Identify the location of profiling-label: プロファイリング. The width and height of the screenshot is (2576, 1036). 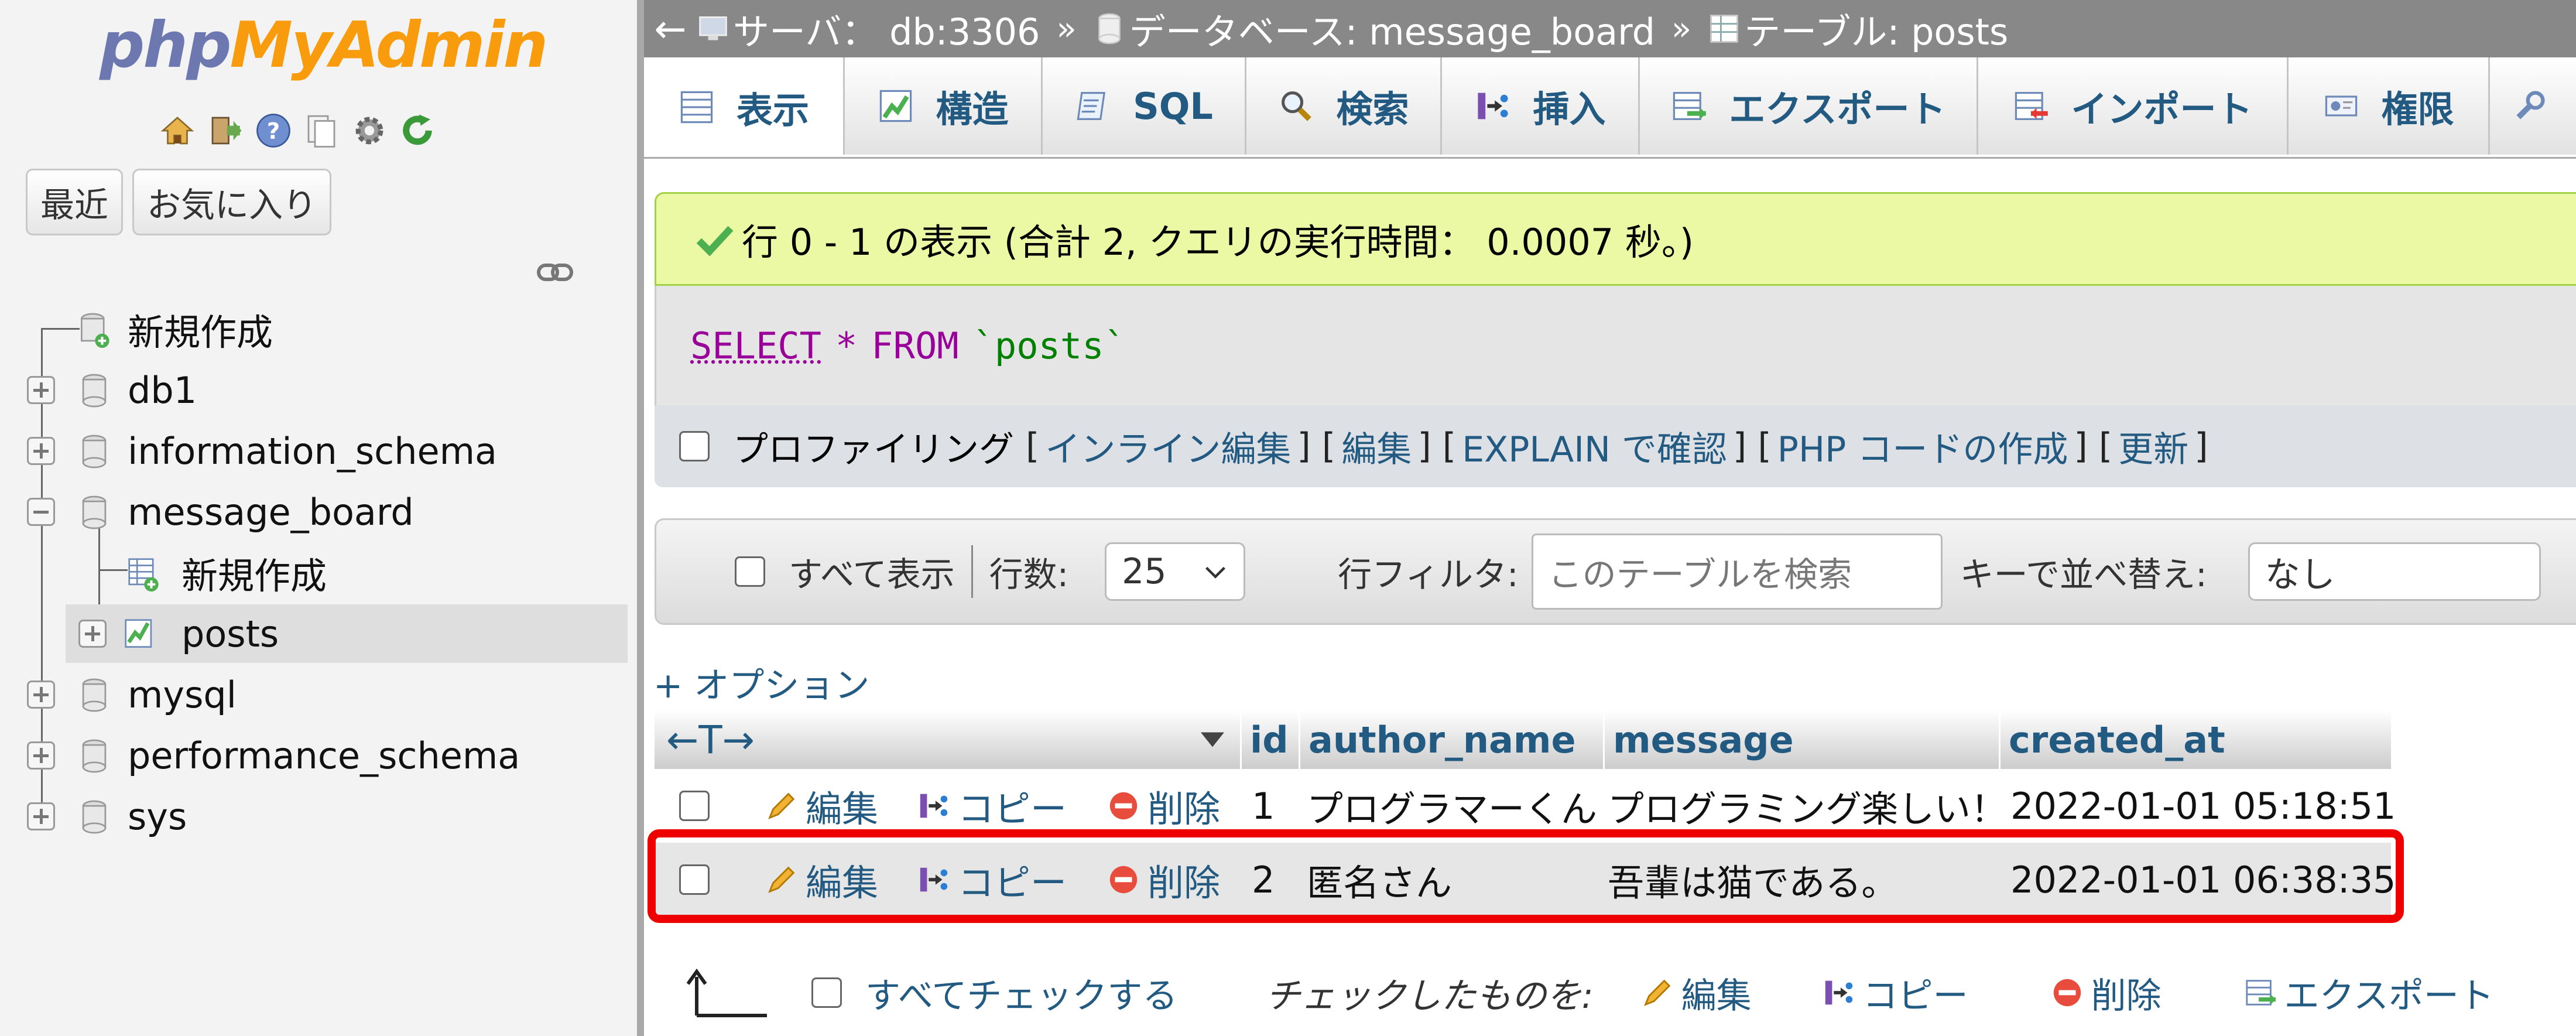
(873, 449).